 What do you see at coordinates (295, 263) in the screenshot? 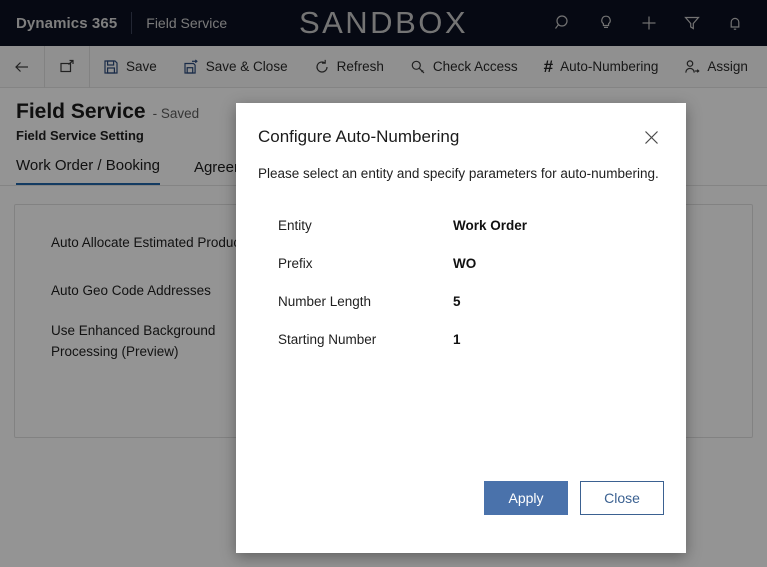
I see `prefix-field-label: Prefix` at bounding box center [295, 263].